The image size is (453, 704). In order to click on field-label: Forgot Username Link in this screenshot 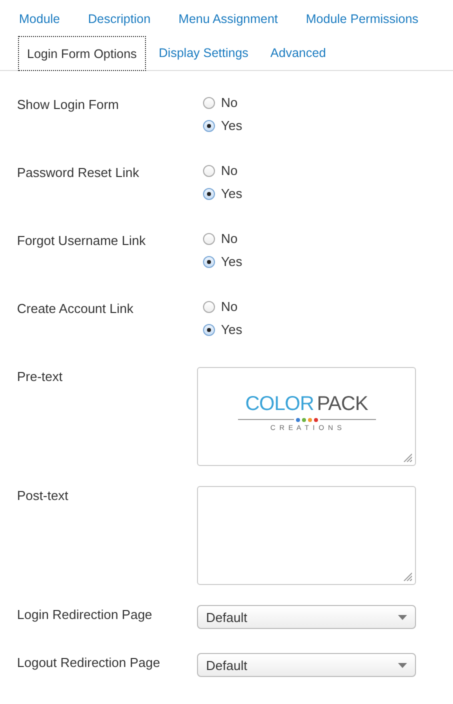, I will do `click(82, 241)`.